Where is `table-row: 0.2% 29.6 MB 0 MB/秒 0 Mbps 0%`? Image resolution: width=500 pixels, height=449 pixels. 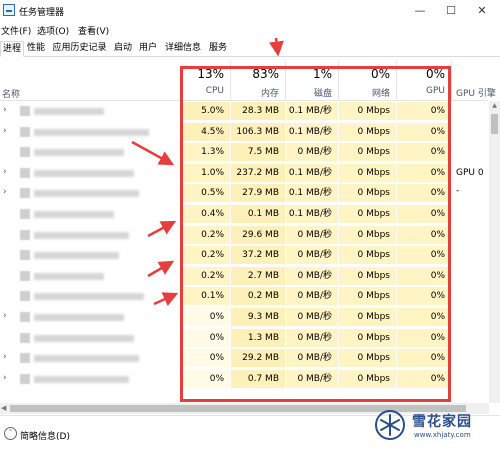 table-row: 0.2% 29.6 MB 0 MB/秒 0 Mbps 0% is located at coordinates (244, 234).